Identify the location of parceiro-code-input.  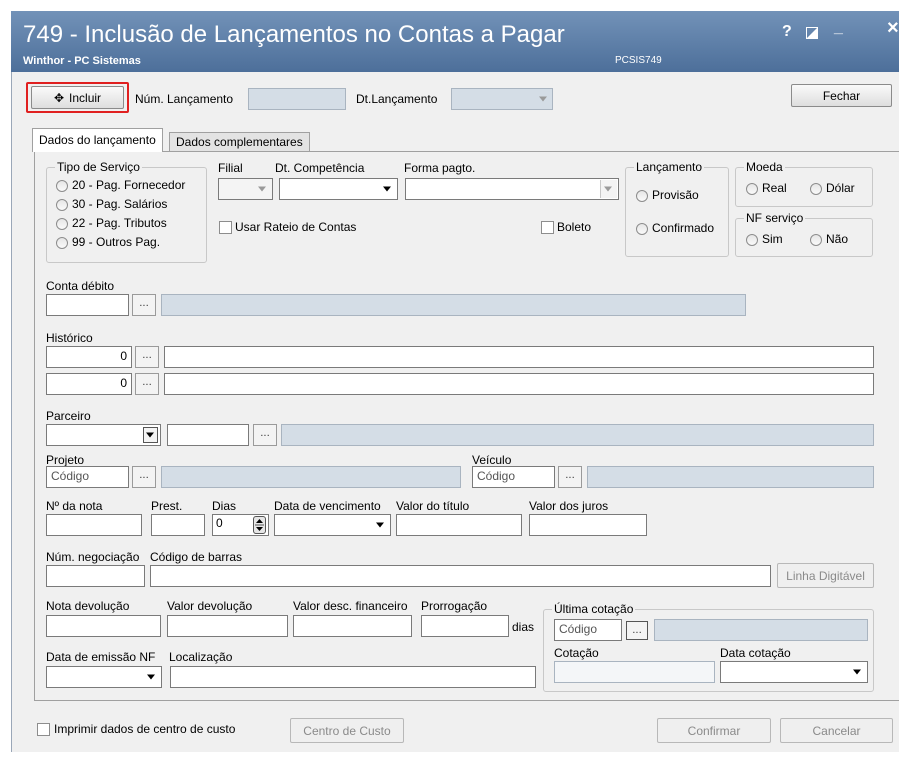
(208, 435).